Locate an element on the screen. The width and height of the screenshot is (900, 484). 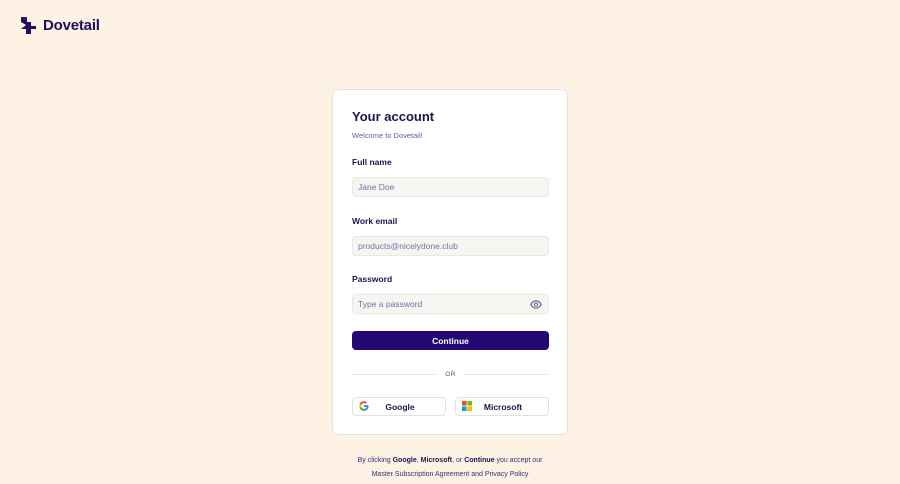
full-name-field-group: Full name Jane Doe is located at coordinates (450, 177).